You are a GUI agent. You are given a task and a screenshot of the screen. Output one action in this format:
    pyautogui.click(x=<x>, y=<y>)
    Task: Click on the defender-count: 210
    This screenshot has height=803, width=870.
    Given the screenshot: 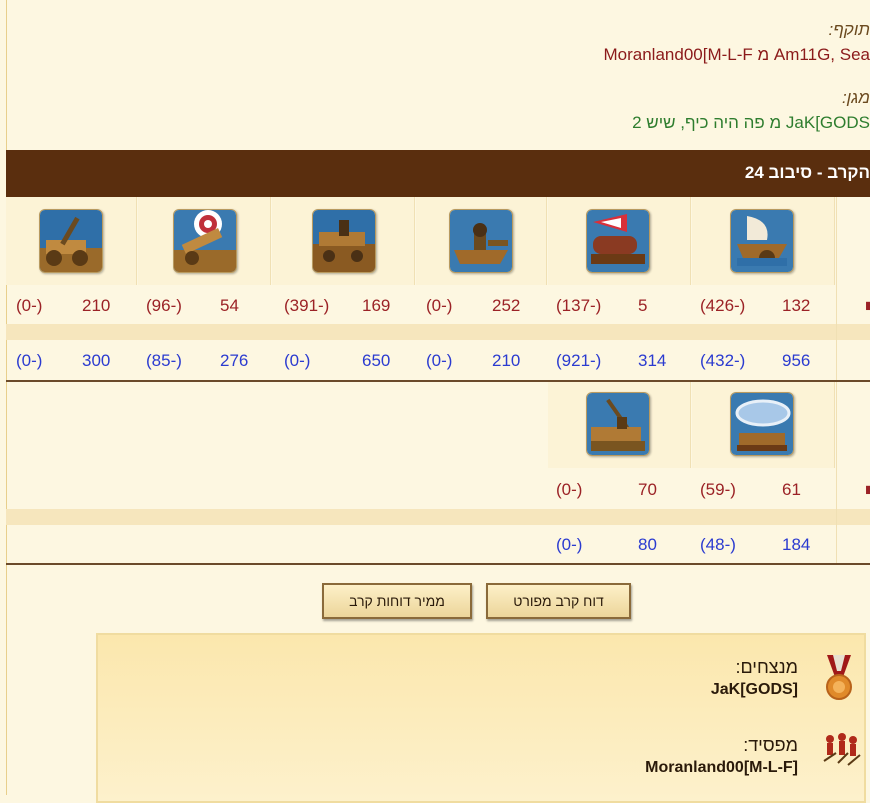 What is the action you would take?
    pyautogui.click(x=506, y=361)
    